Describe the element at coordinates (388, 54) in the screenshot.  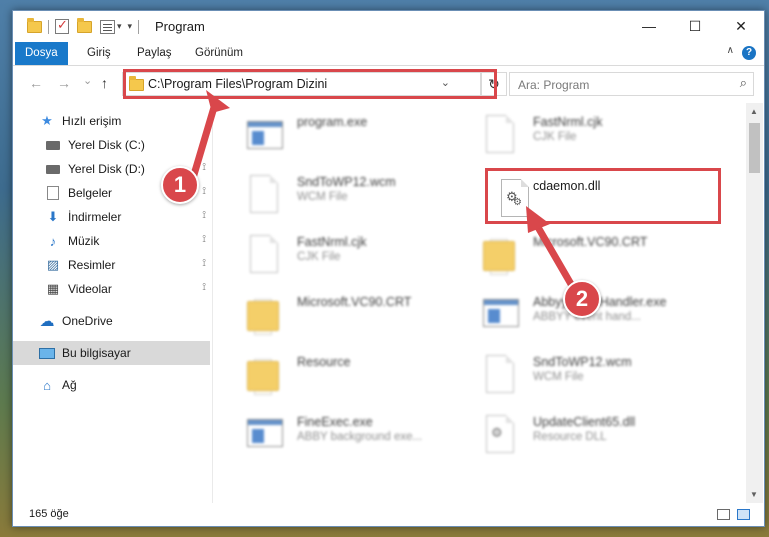
I see `ribbon-tabs: Dosya Giriş Paylaş Görünüm ∧ ?` at that location.